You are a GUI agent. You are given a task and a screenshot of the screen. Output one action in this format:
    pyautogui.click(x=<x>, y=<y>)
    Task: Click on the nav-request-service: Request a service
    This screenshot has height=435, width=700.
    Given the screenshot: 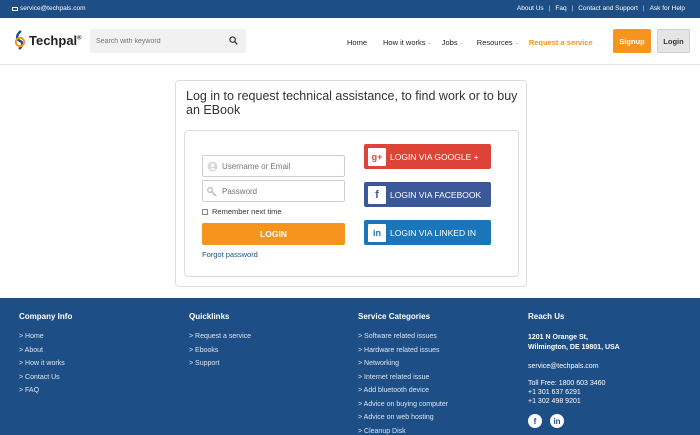 What is the action you would take?
    pyautogui.click(x=561, y=42)
    